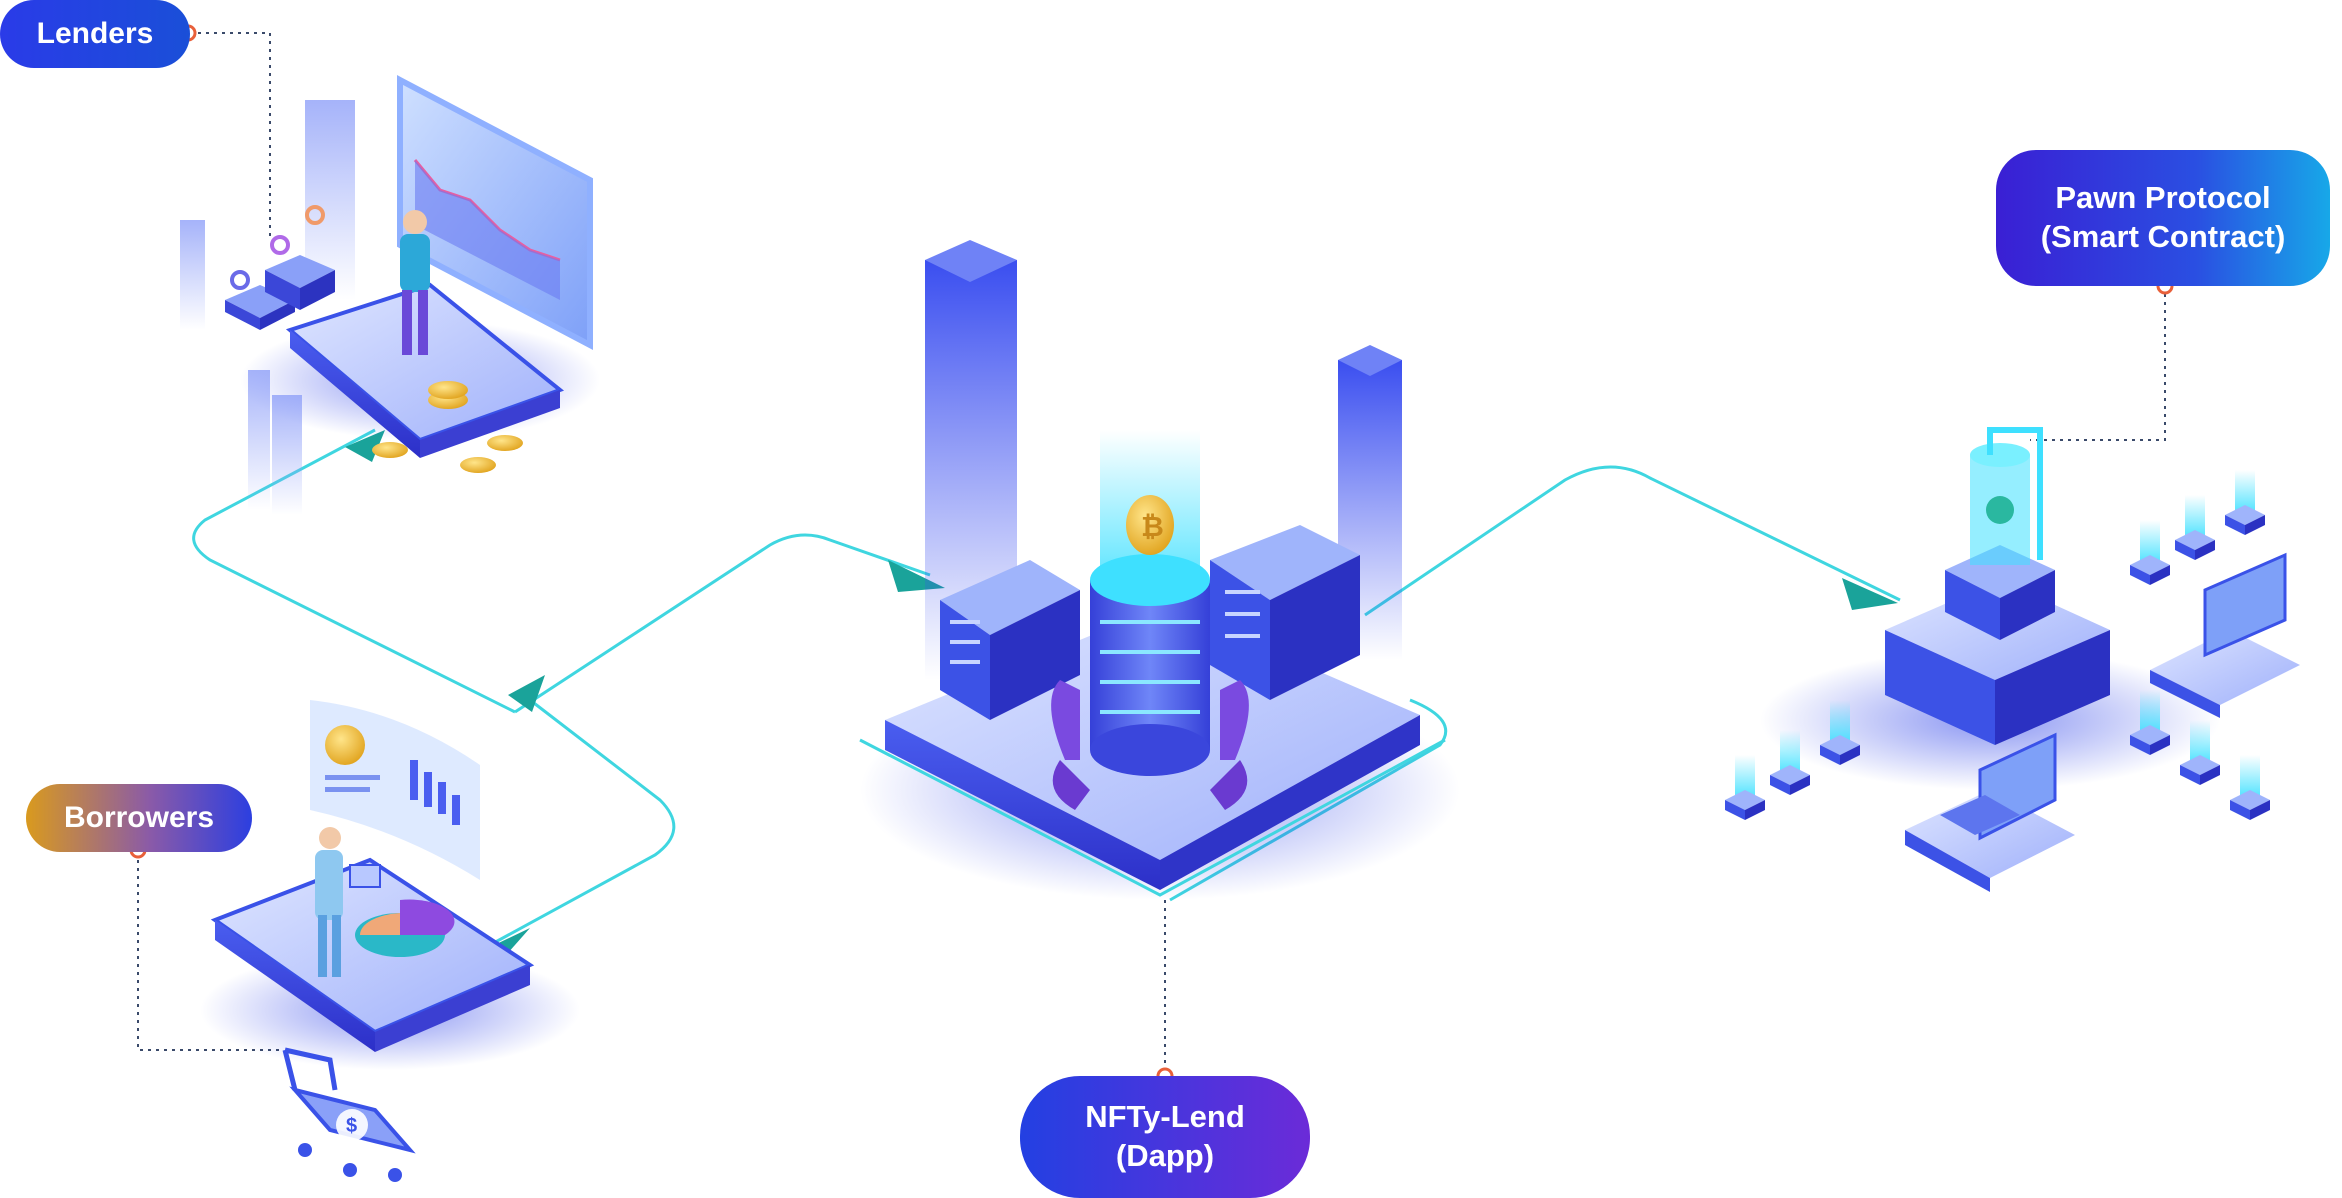 This screenshot has height=1198, width=2342. I want to click on bitcoin-coin-icon: ₿, so click(1150, 525).